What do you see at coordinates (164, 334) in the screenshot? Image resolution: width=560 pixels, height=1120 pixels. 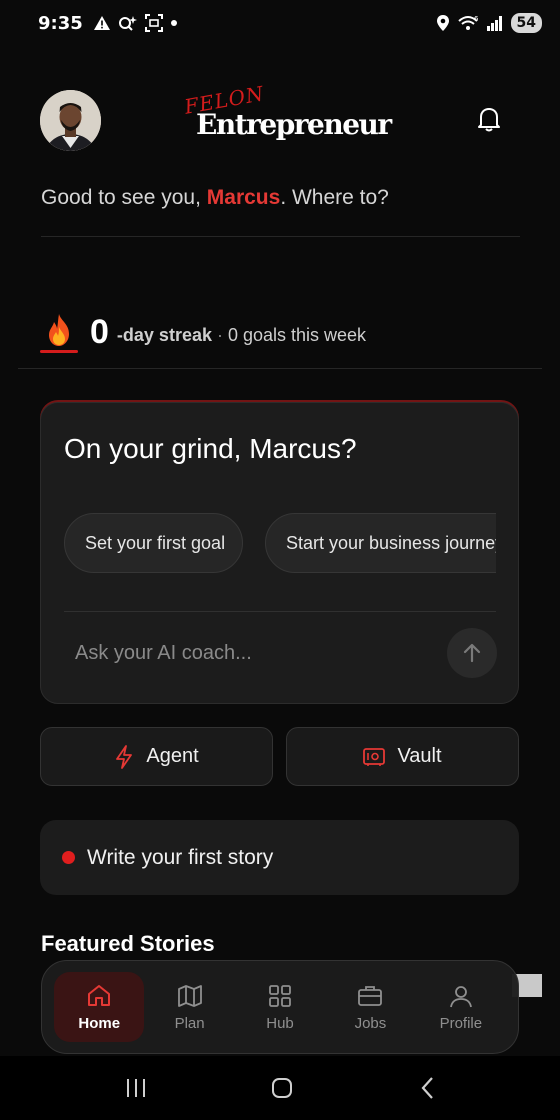 I see `streak-label: -day streak` at bounding box center [164, 334].